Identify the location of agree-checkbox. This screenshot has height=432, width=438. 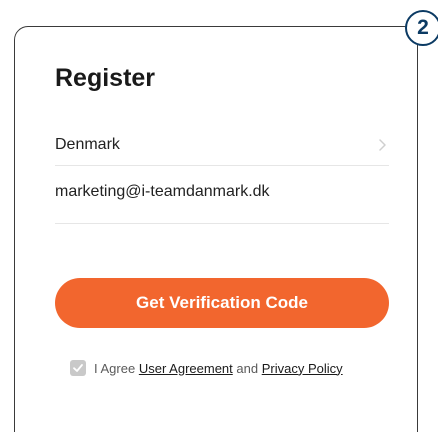
(78, 368).